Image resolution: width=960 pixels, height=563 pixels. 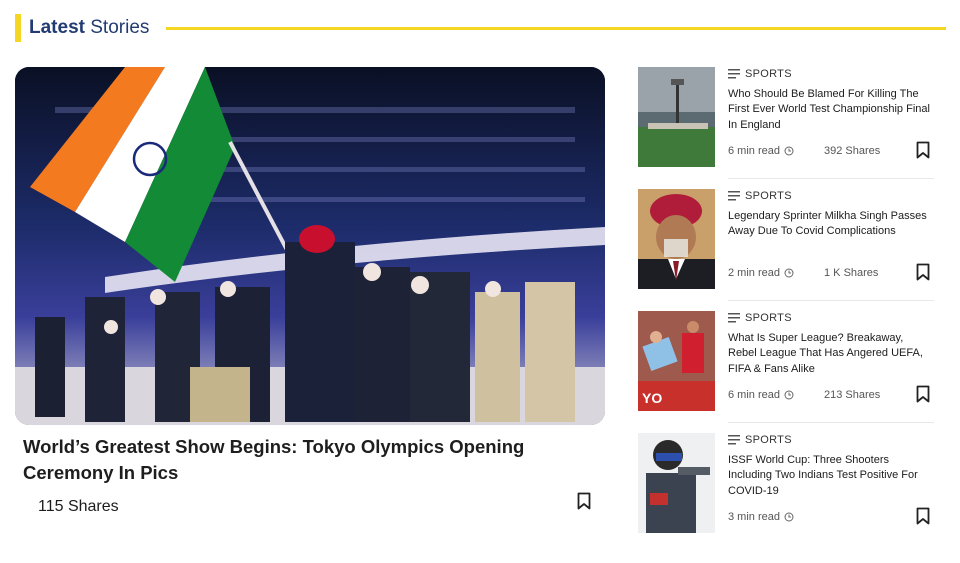 What do you see at coordinates (652, 398) in the screenshot?
I see `svg-text: YO` at bounding box center [652, 398].